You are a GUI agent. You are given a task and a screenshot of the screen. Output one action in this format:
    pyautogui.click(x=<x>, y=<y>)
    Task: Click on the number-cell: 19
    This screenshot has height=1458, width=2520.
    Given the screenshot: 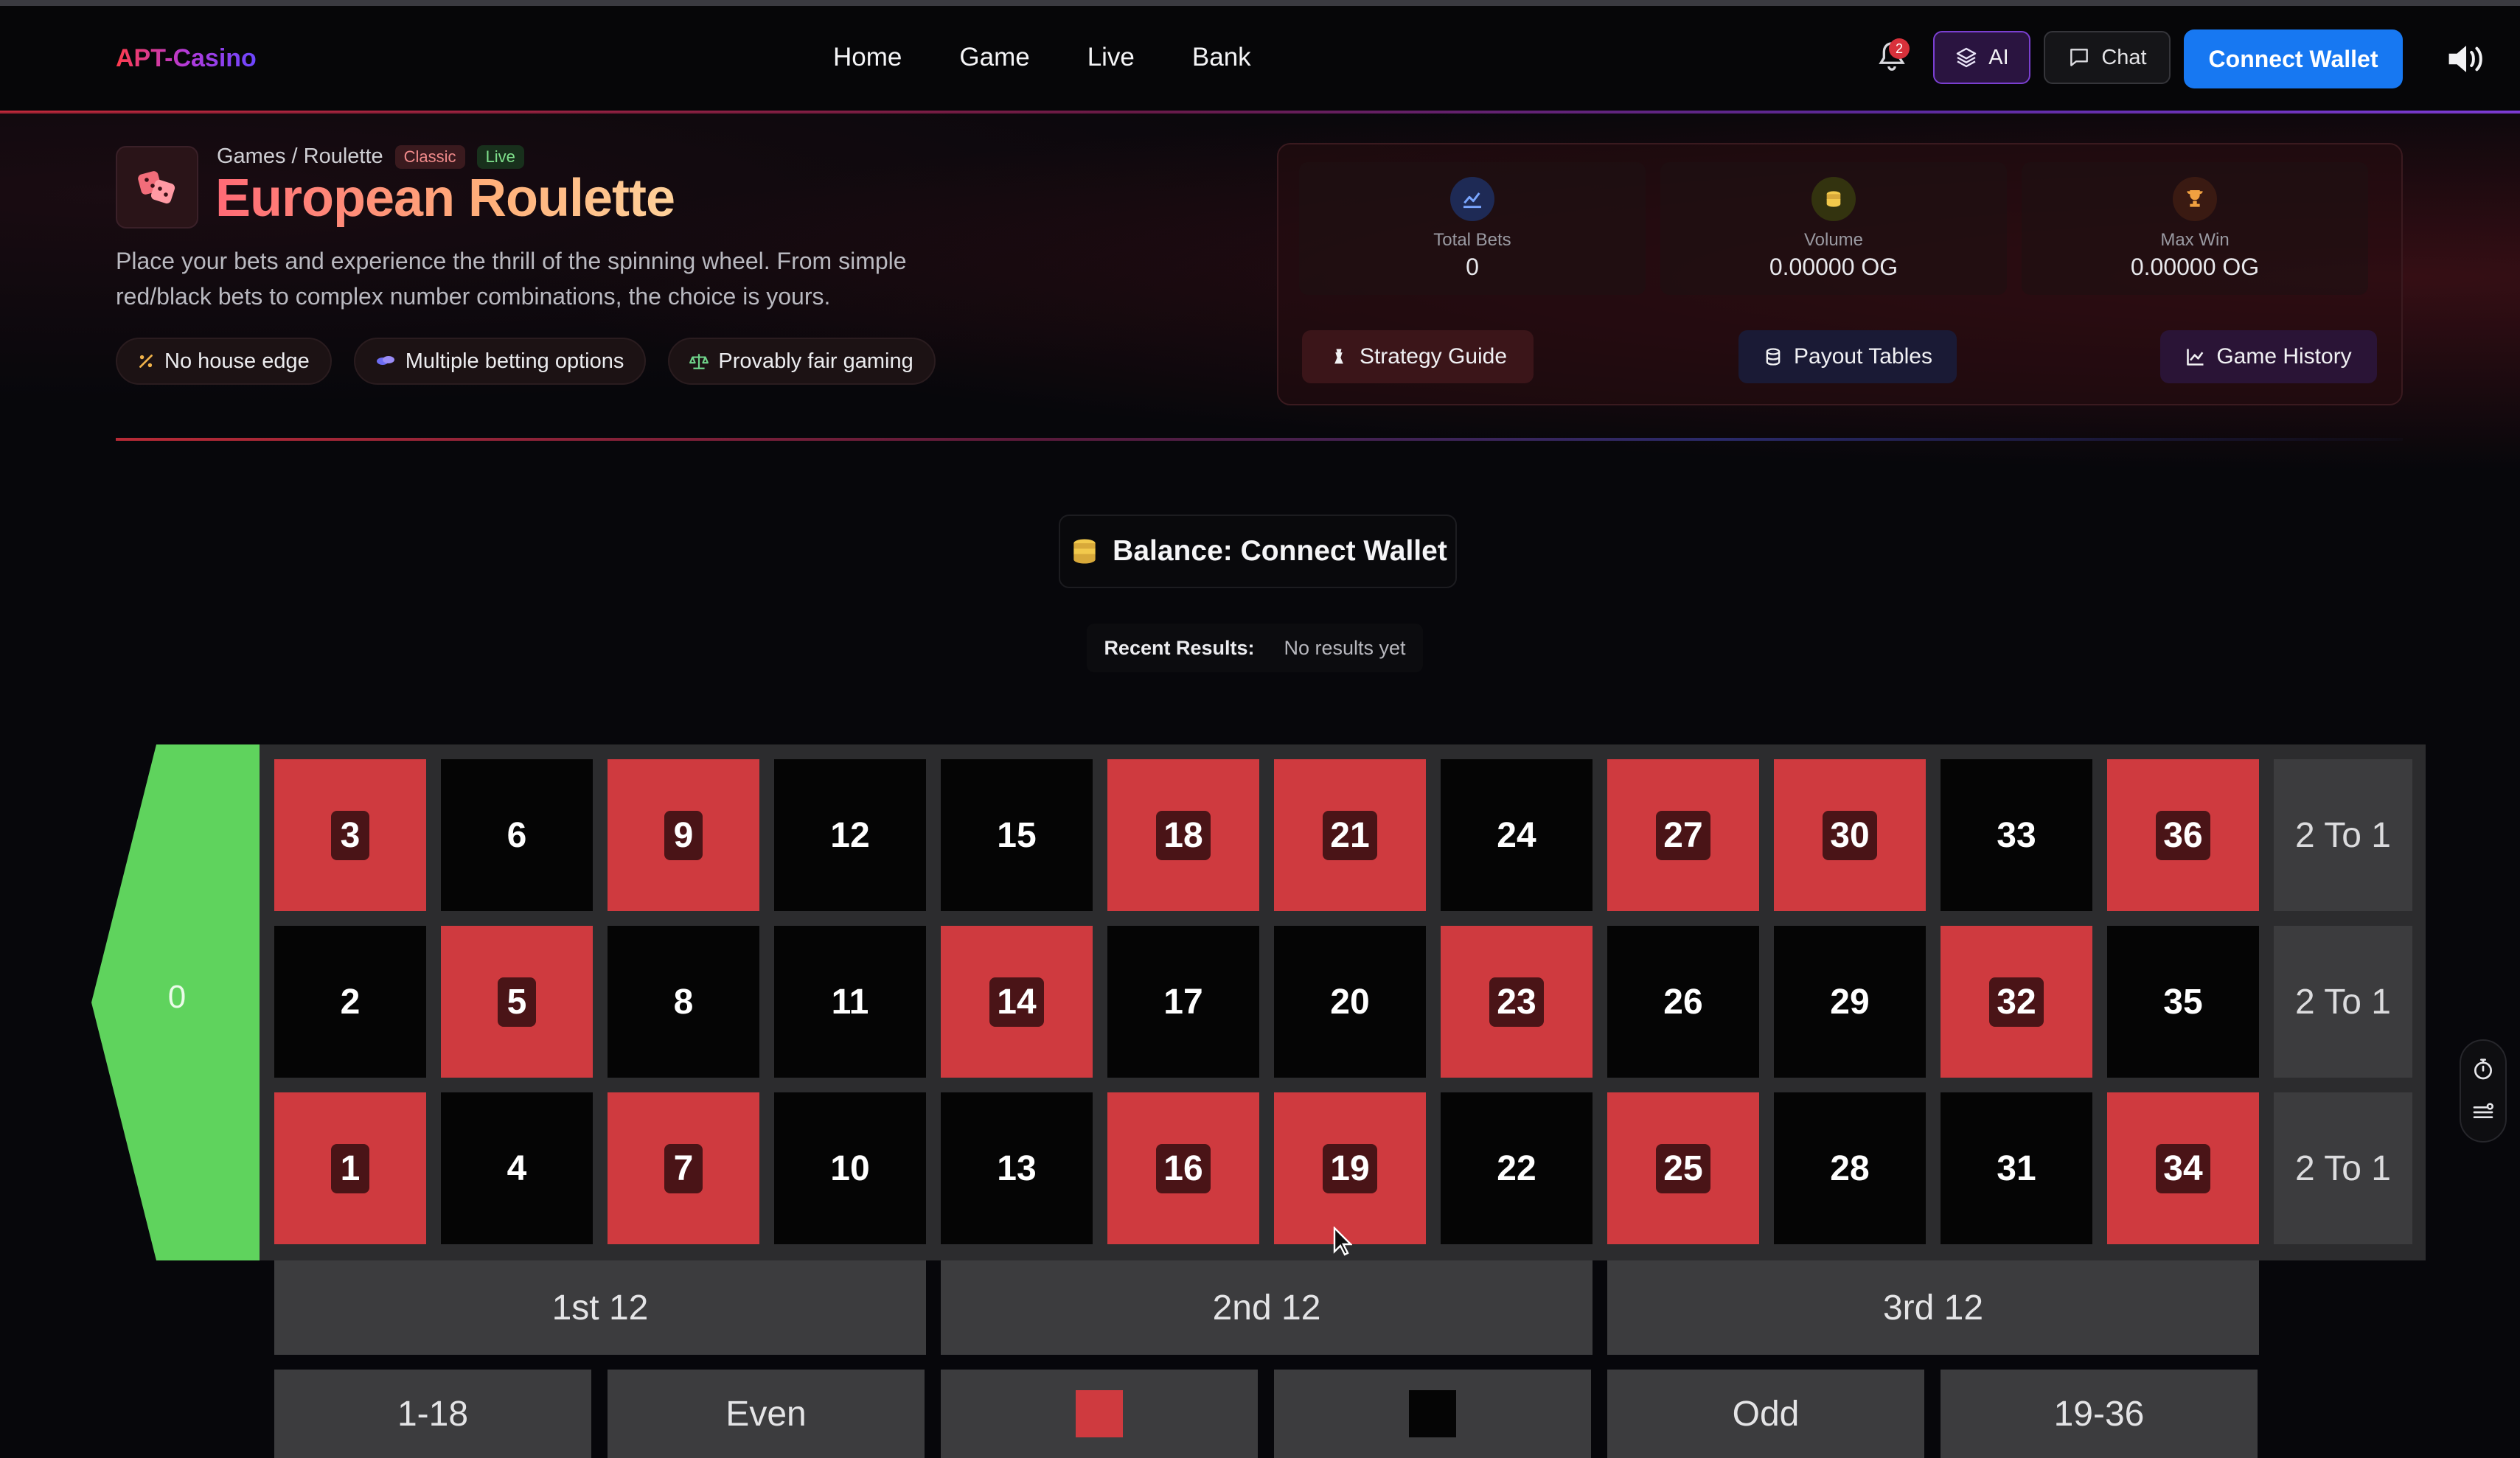 What is the action you would take?
    pyautogui.click(x=1350, y=1168)
    